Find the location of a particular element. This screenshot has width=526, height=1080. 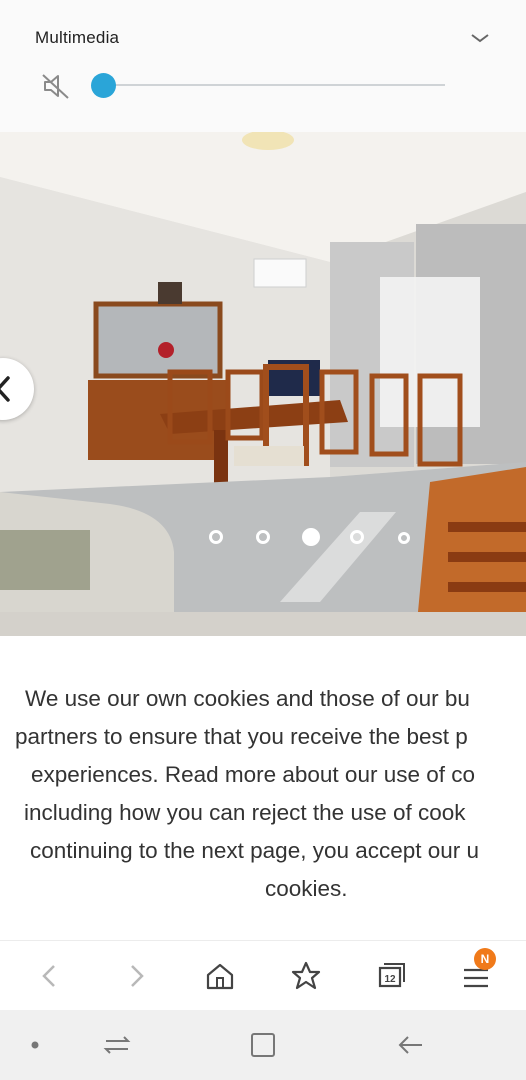

mute-icon is located at coordinates (56, 86).